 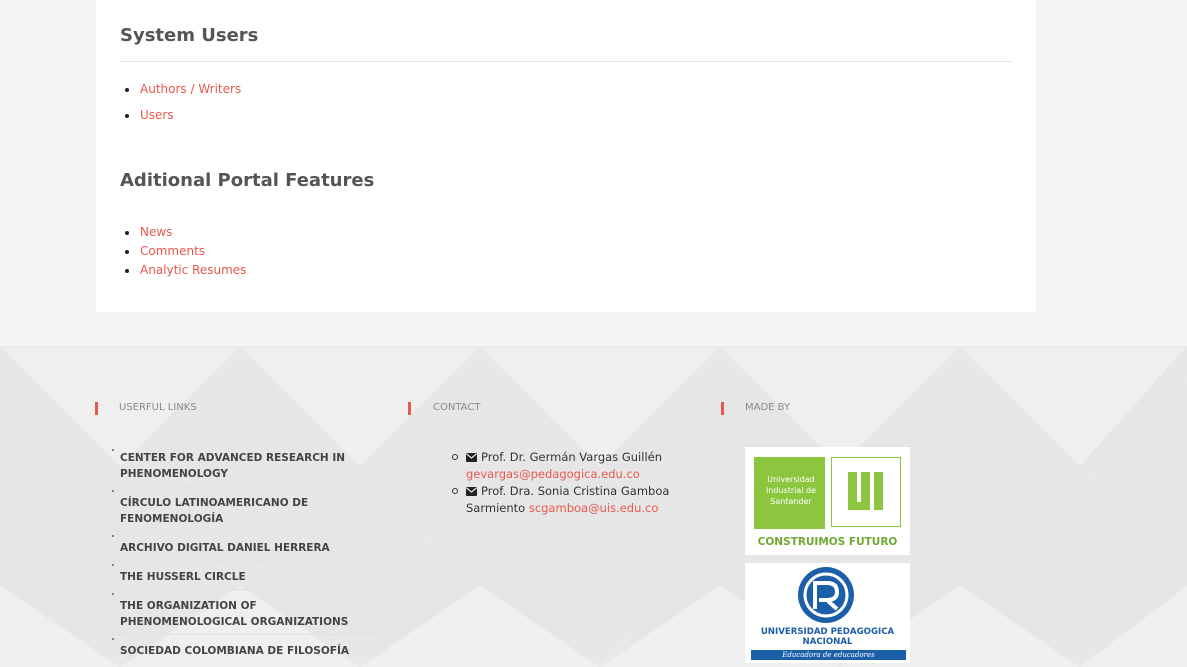 What do you see at coordinates (791, 479) in the screenshot?
I see `uis-name-line: Universidad` at bounding box center [791, 479].